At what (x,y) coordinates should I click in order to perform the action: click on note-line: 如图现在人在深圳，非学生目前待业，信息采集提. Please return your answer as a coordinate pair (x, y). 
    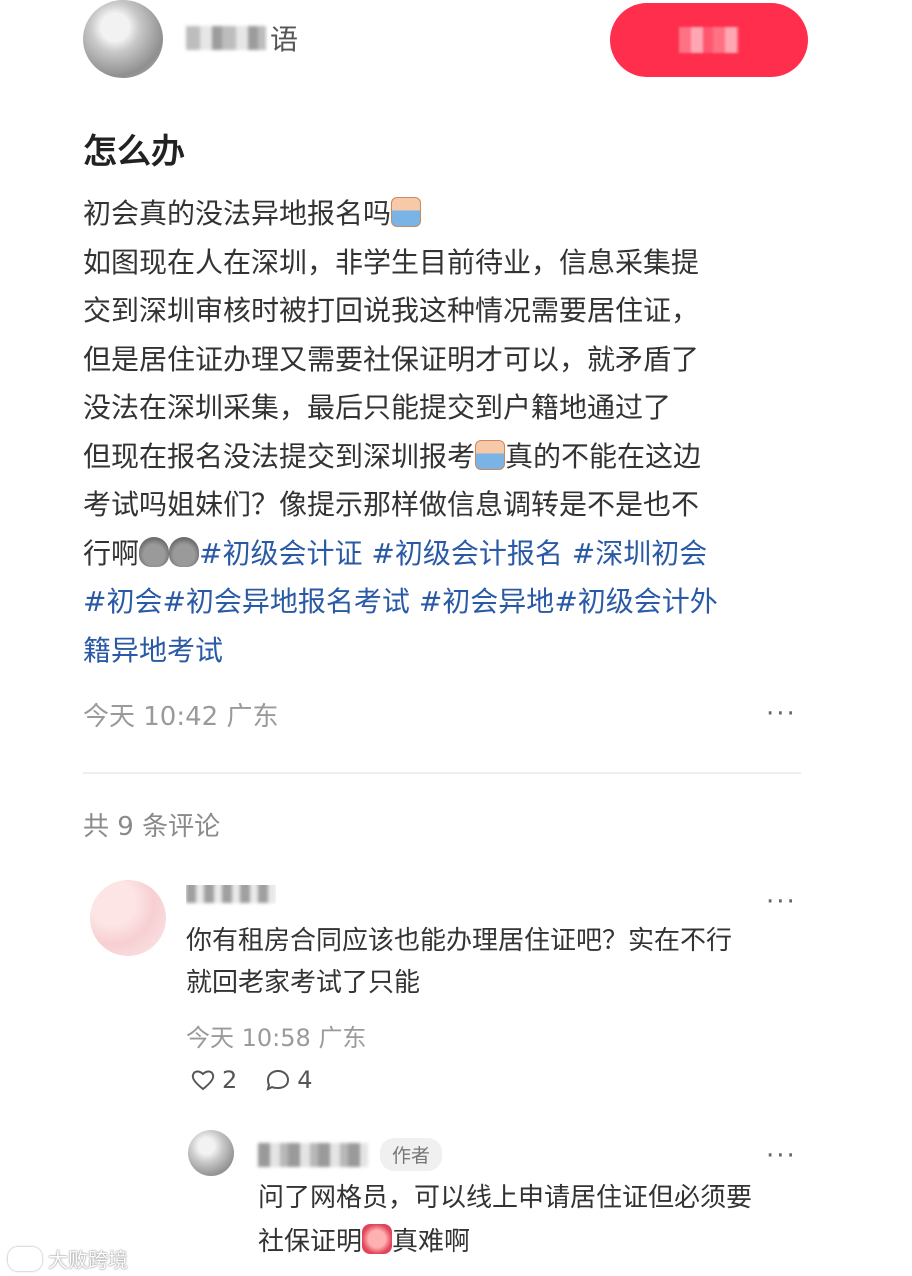
    Looking at the image, I should click on (391, 262).